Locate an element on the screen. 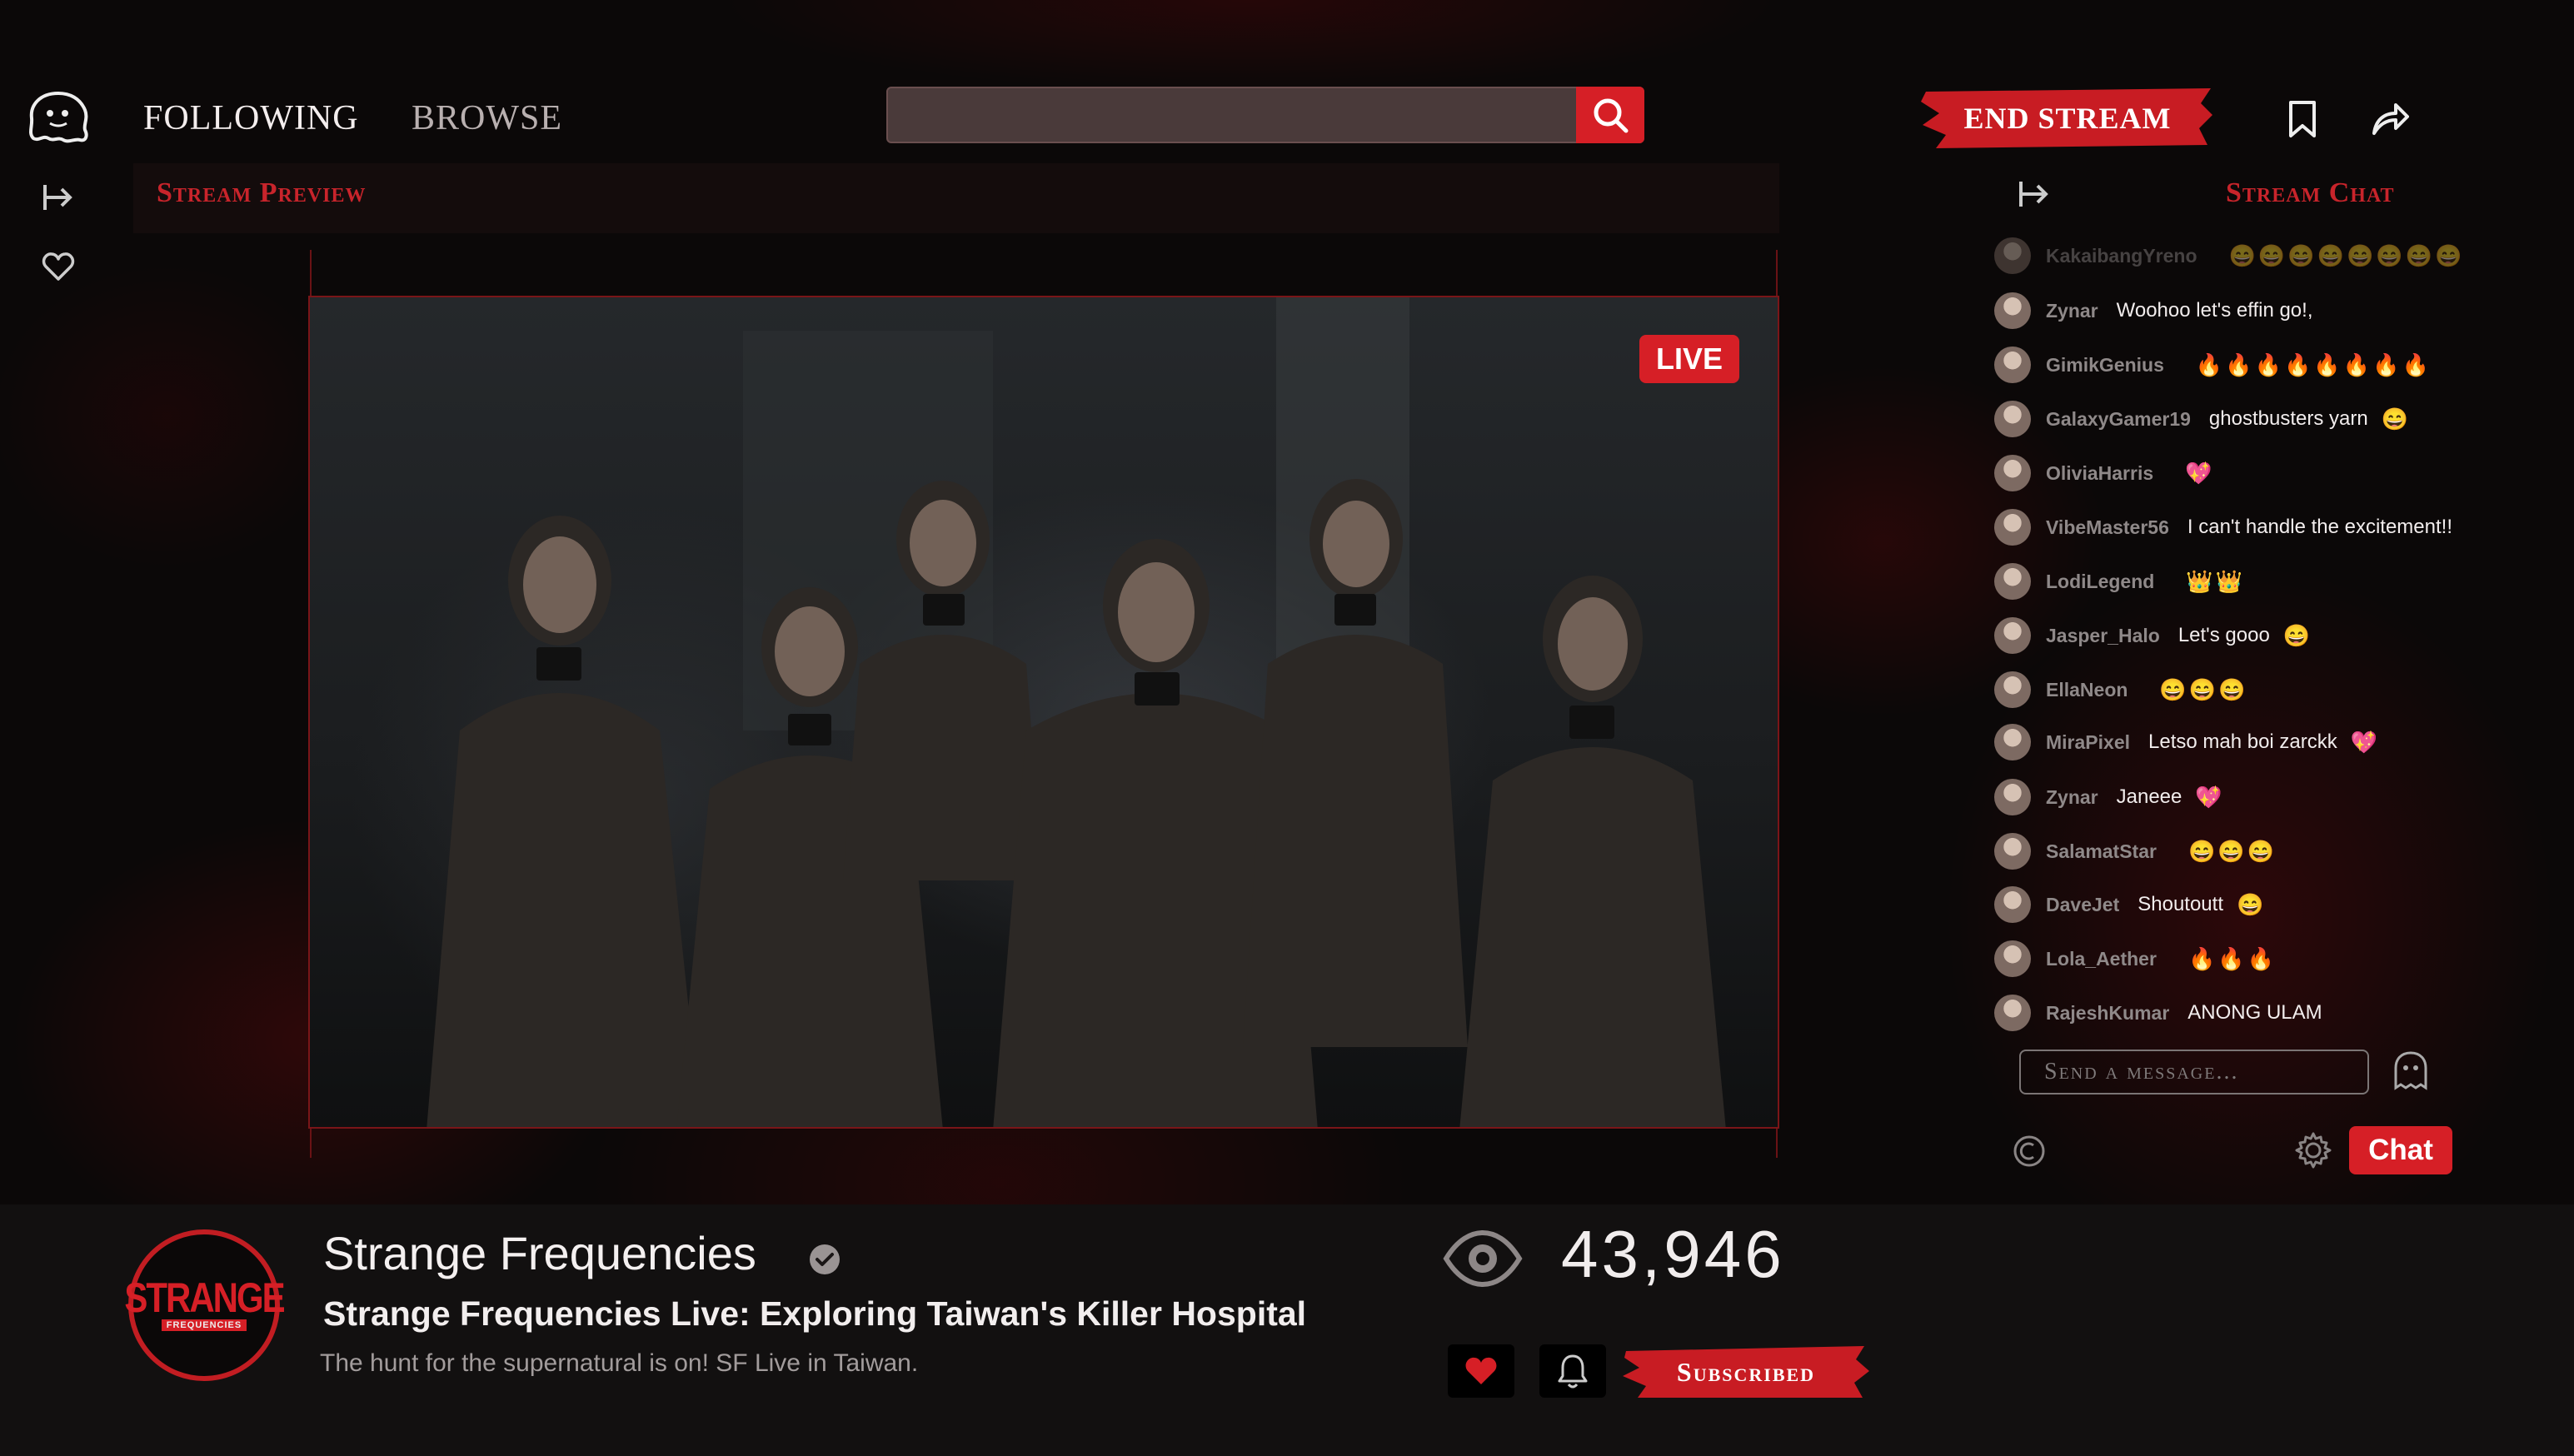 This screenshot has height=1456, width=2574. collapse-left-rail-icon is located at coordinates (59, 197).